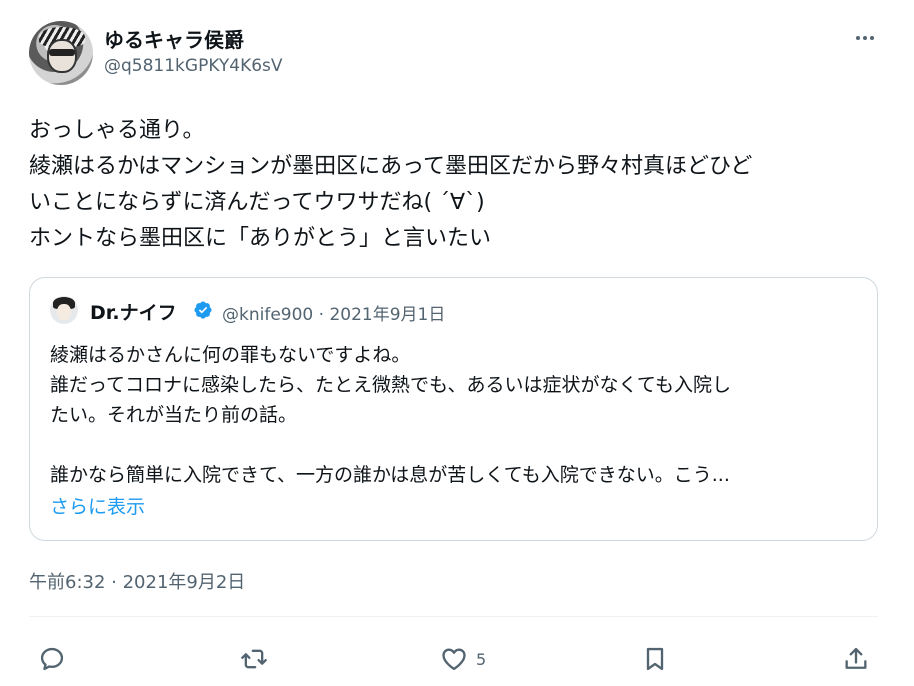 This screenshot has height=686, width=914. What do you see at coordinates (481, 659) in the screenshot?
I see `like-count: 5` at bounding box center [481, 659].